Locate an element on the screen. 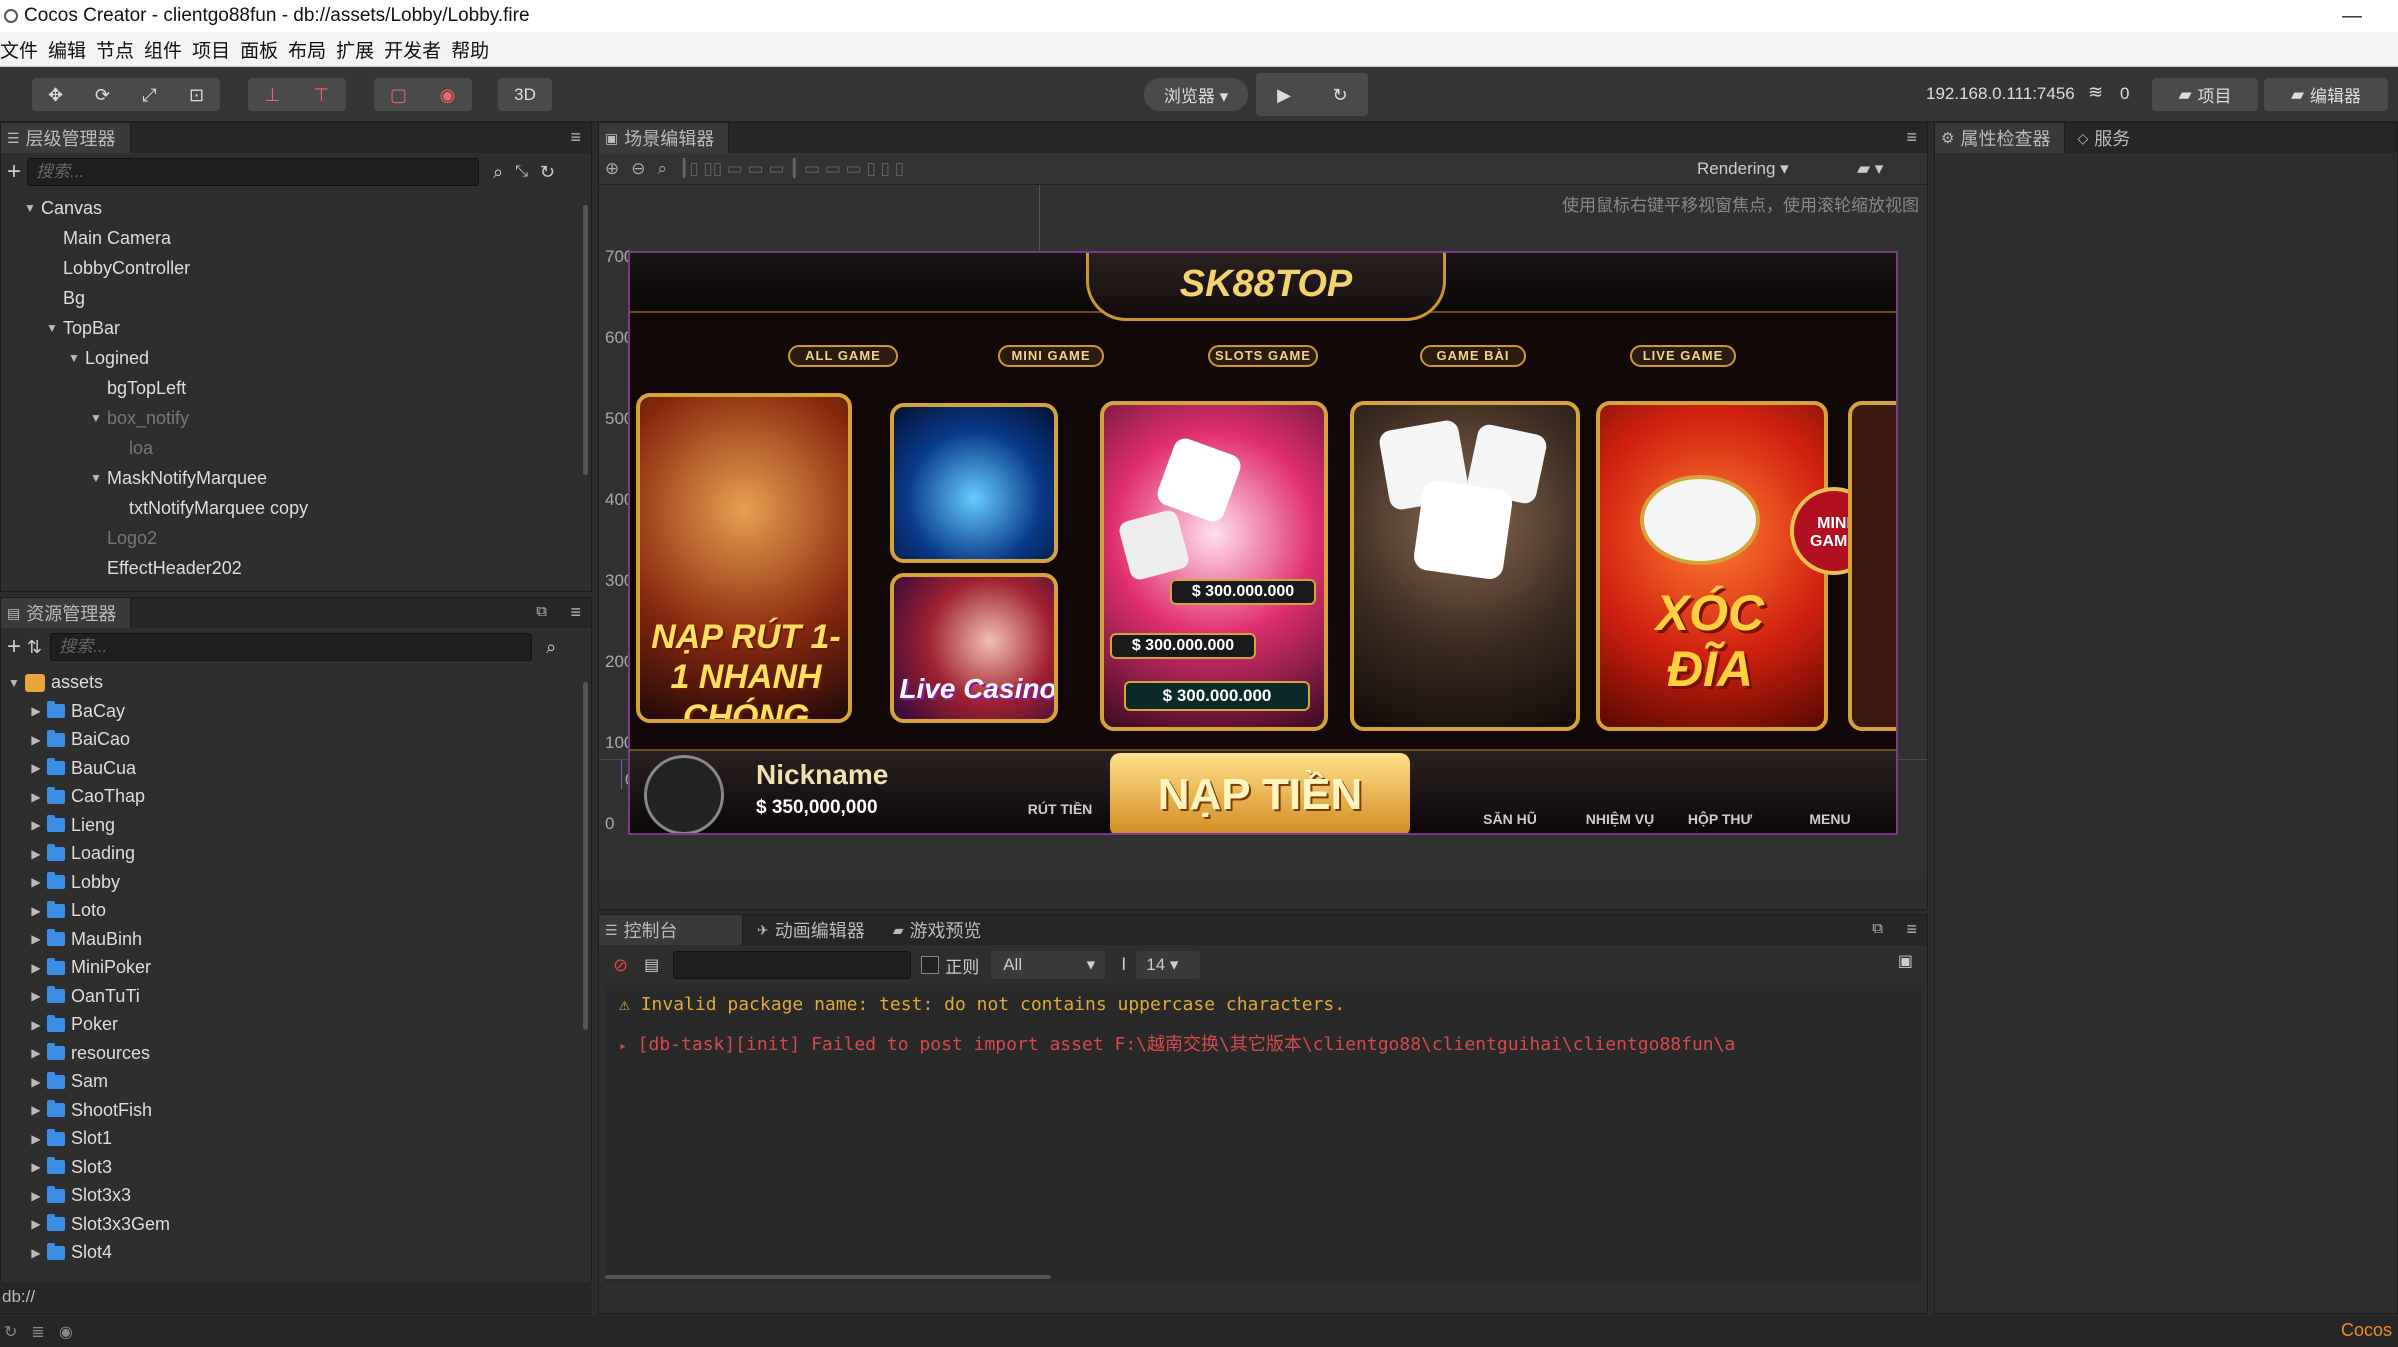 The width and height of the screenshot is (2398, 1347). pivot-icon: ⊥ is located at coordinates (273, 95).